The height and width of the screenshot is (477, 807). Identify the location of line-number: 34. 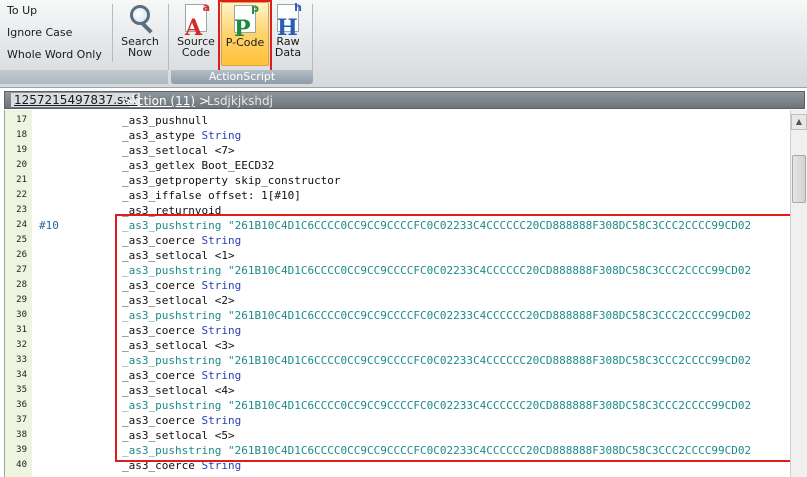
(21, 375).